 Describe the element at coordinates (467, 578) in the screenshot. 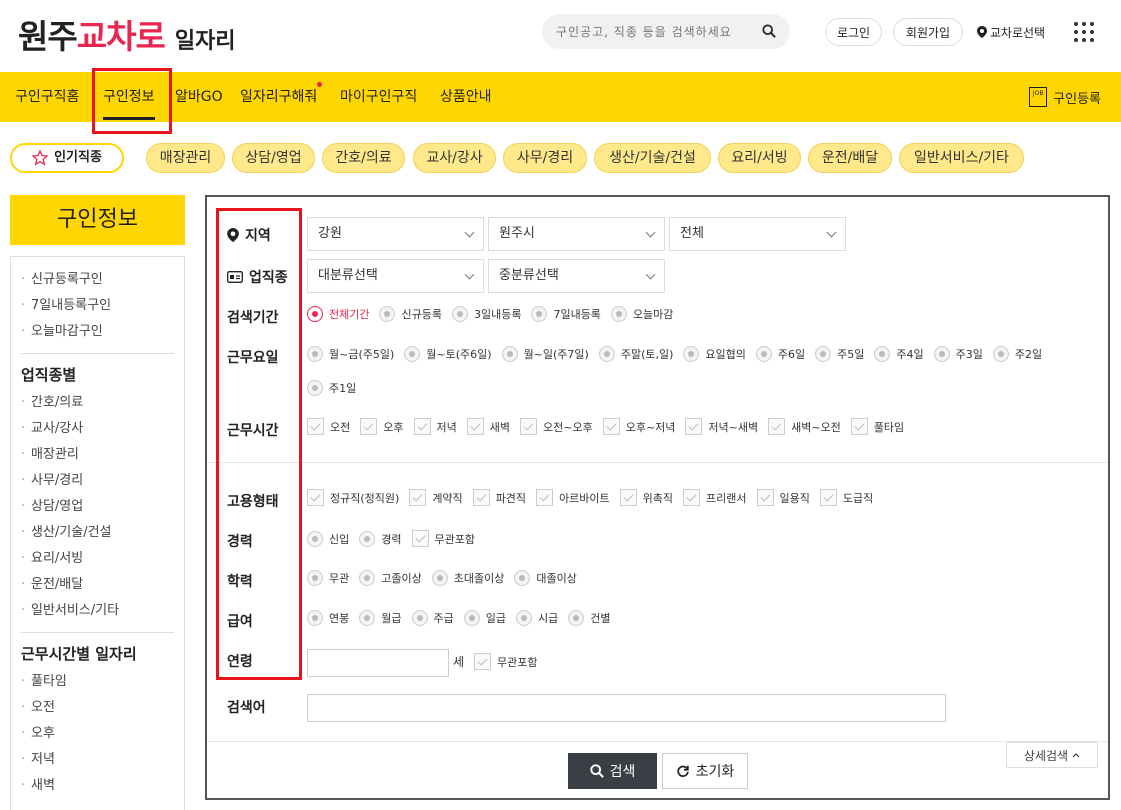

I see `education-option: 초대졸이상` at that location.